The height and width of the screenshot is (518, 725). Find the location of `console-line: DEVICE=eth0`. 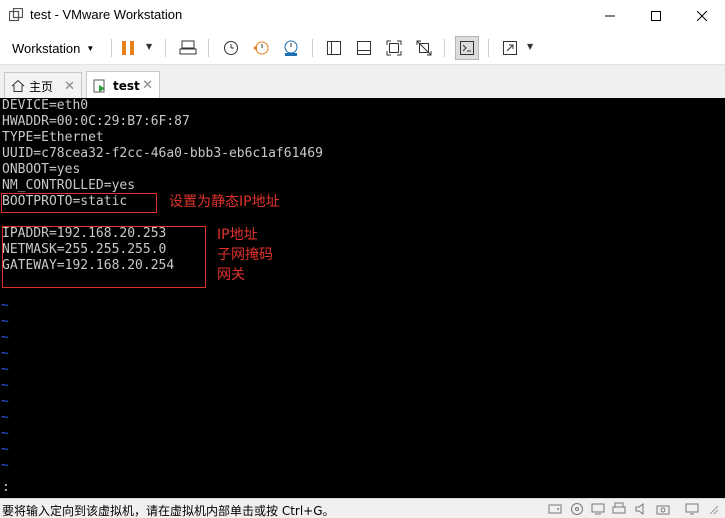

console-line: DEVICE=eth0 is located at coordinates (45, 105).